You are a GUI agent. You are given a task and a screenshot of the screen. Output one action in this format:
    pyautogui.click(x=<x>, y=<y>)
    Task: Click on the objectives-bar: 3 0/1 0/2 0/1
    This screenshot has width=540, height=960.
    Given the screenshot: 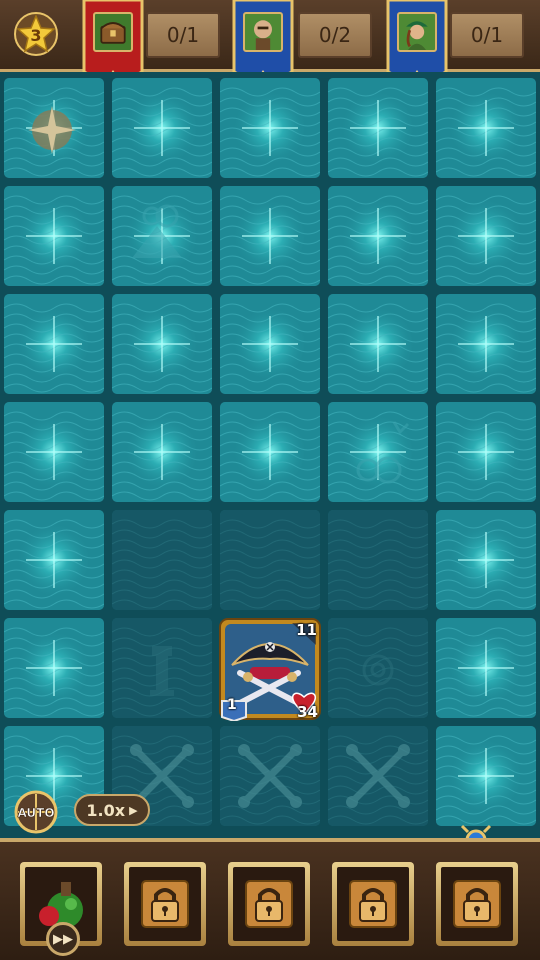 What is the action you would take?
    pyautogui.click(x=270, y=44)
    